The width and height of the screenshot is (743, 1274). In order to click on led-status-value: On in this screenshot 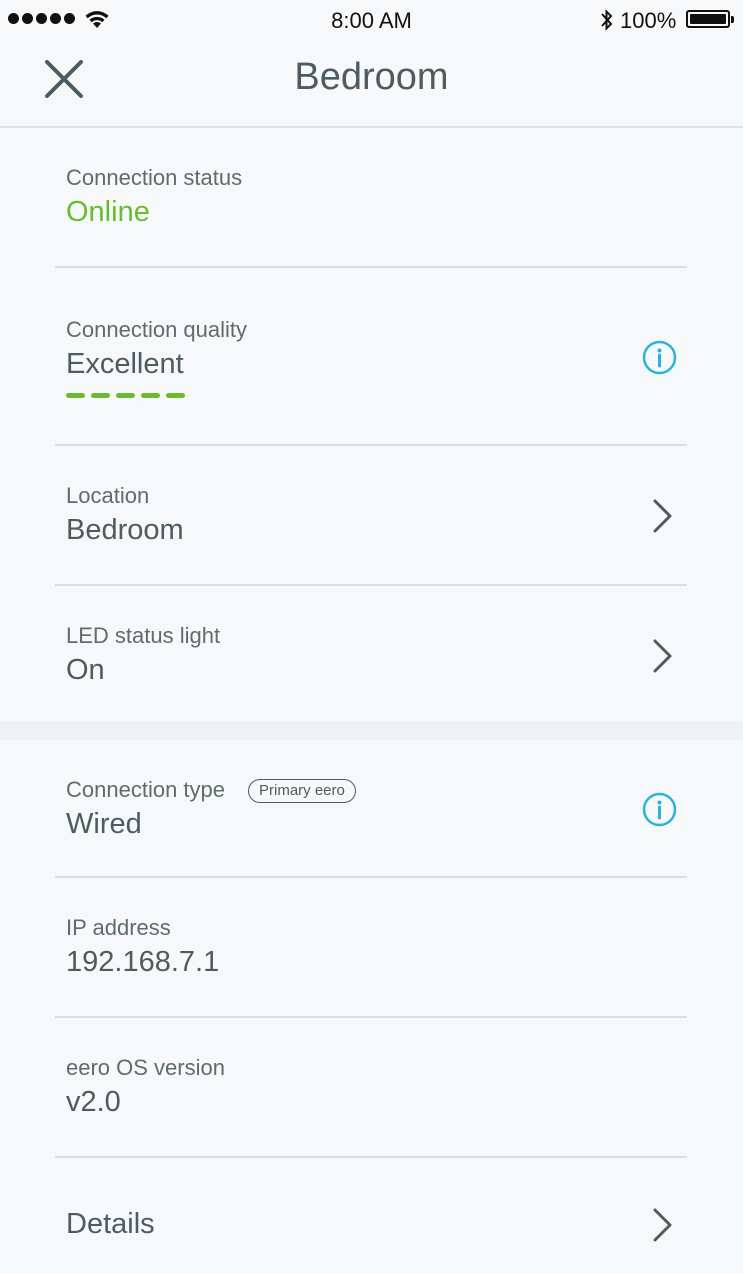, I will do `click(85, 670)`.